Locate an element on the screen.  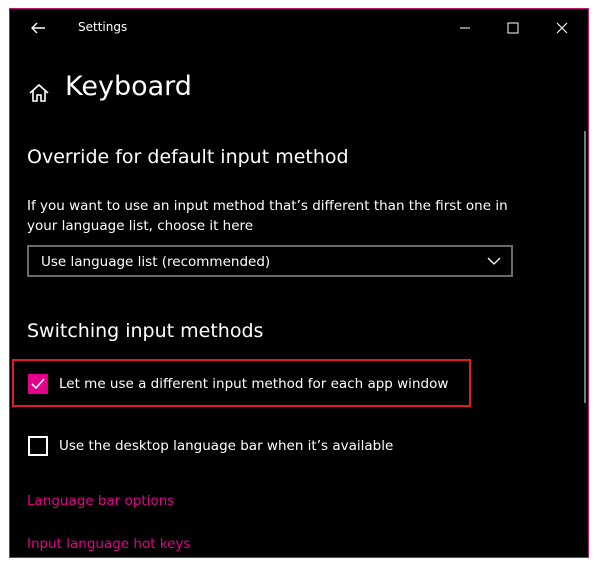
close-button is located at coordinates (562, 28).